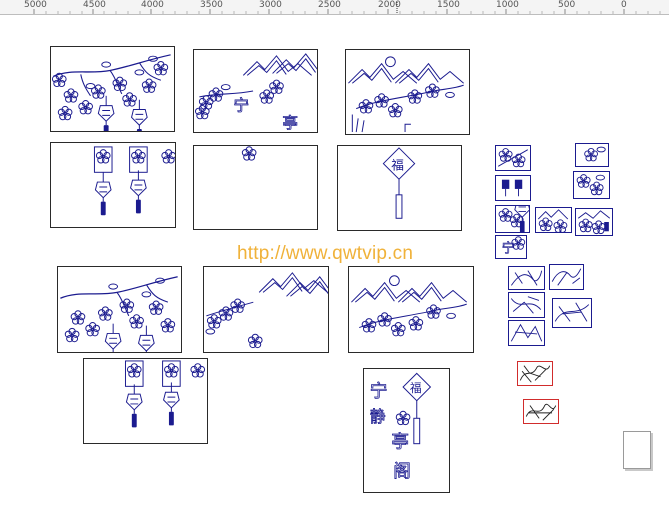  I want to click on ruler-label: 2000, so click(389, 5).